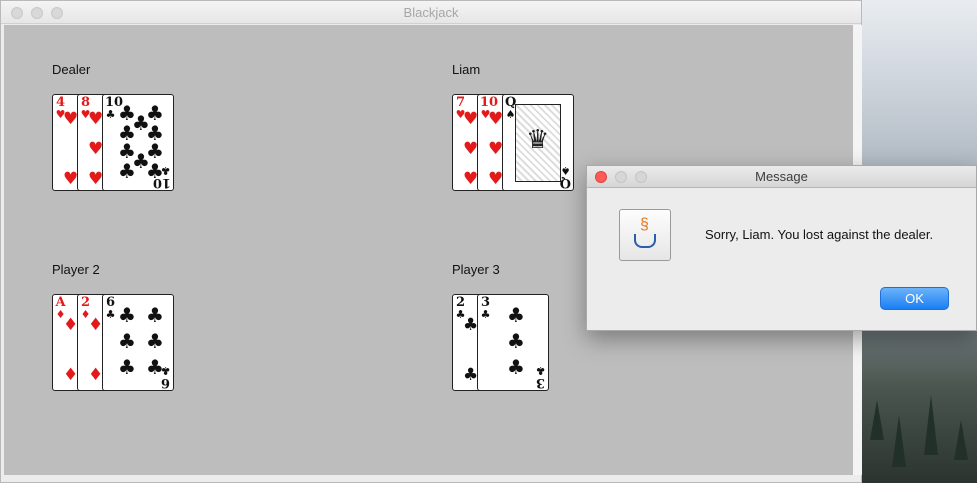 This screenshot has height=483, width=977. I want to click on card-rank: 3, so click(540, 382).